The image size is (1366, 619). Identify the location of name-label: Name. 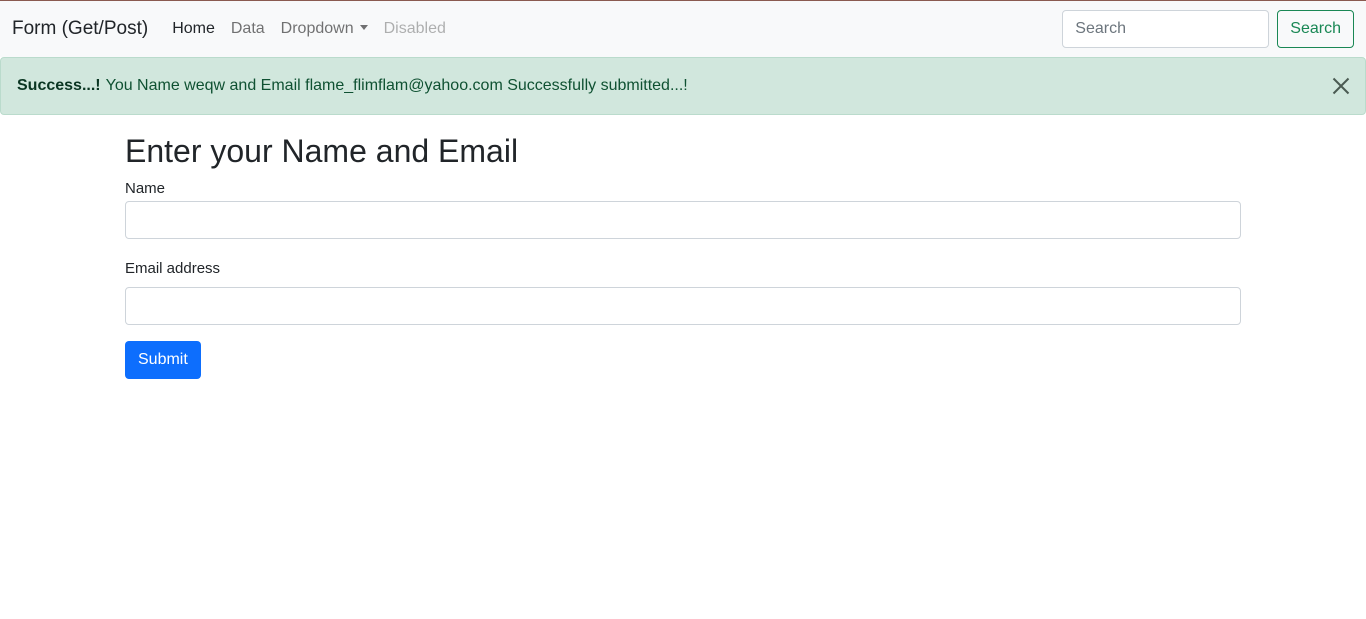
(145, 188).